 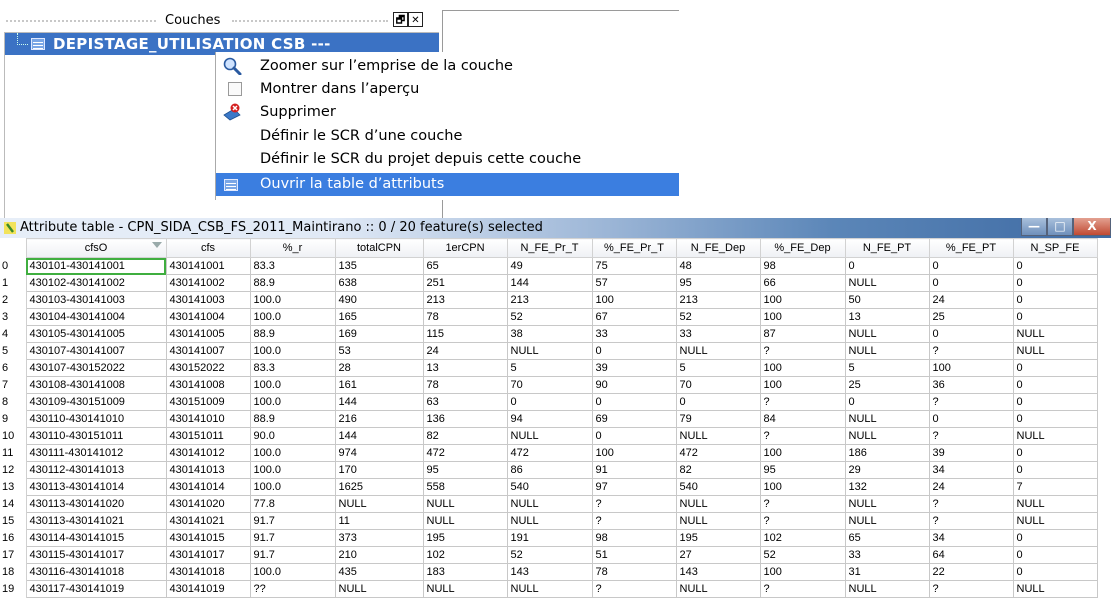 What do you see at coordinates (887, 572) in the screenshot?
I see `table-cell: 31` at bounding box center [887, 572].